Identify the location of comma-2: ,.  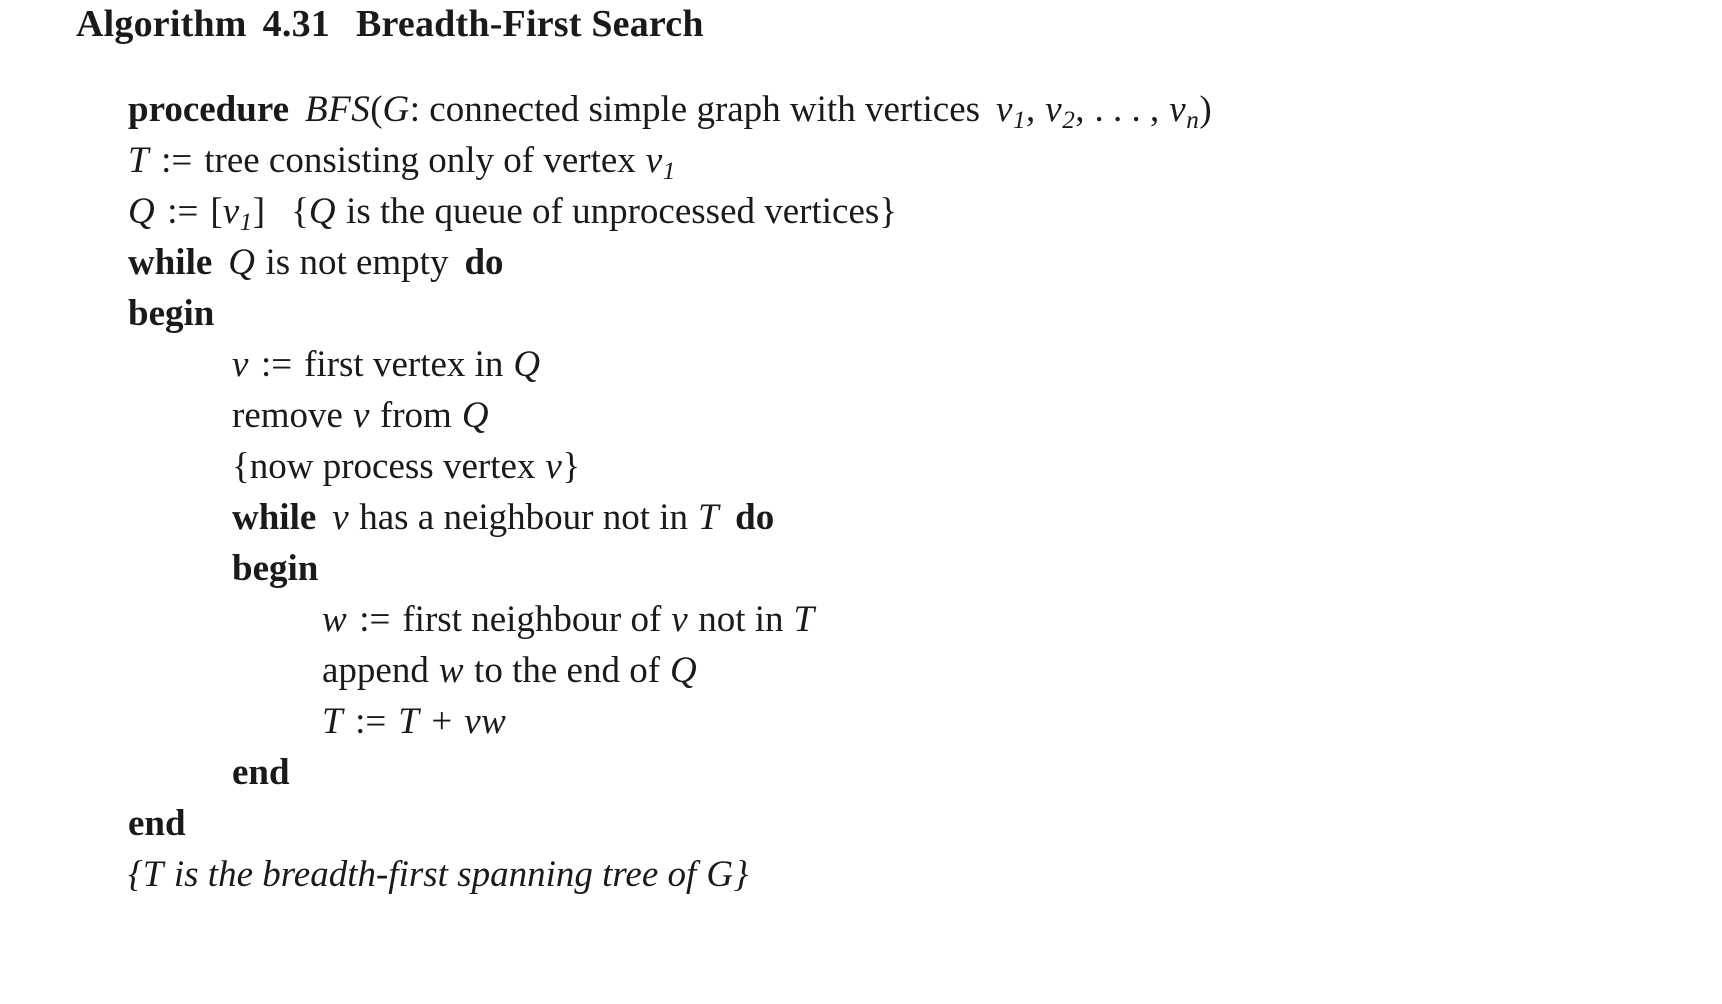
(1080, 109).